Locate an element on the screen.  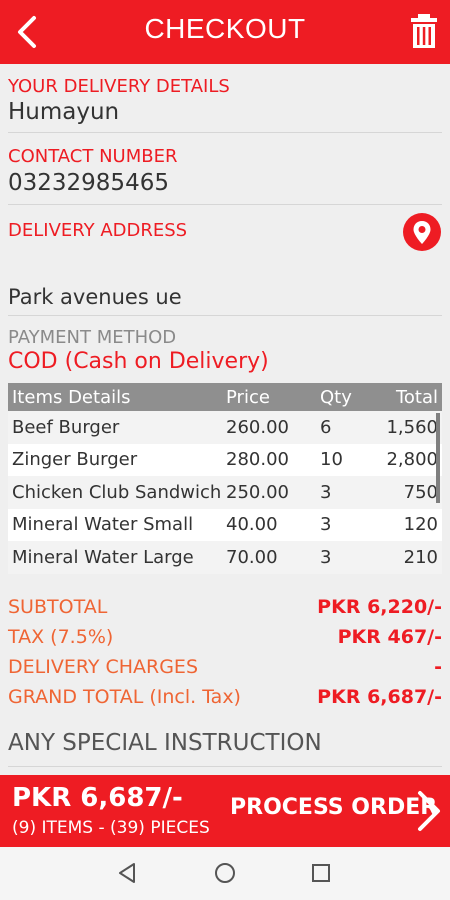
footer-total: PKR 6,687/- is located at coordinates (97, 798).